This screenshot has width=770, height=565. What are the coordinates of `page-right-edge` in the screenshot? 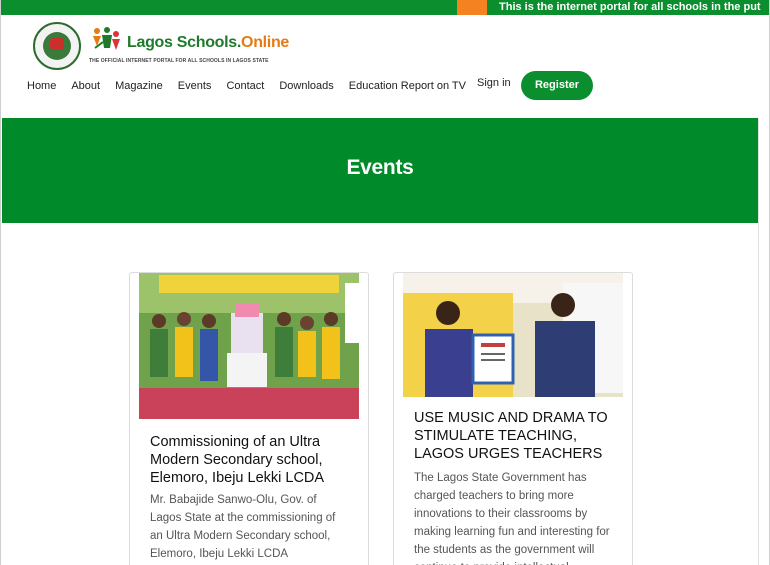 It's located at (763, 341).